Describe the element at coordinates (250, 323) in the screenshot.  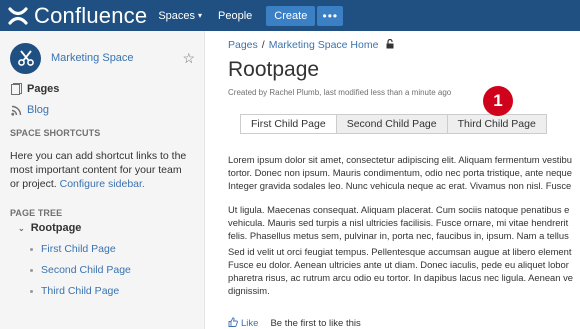
I see `like-label: Like` at that location.